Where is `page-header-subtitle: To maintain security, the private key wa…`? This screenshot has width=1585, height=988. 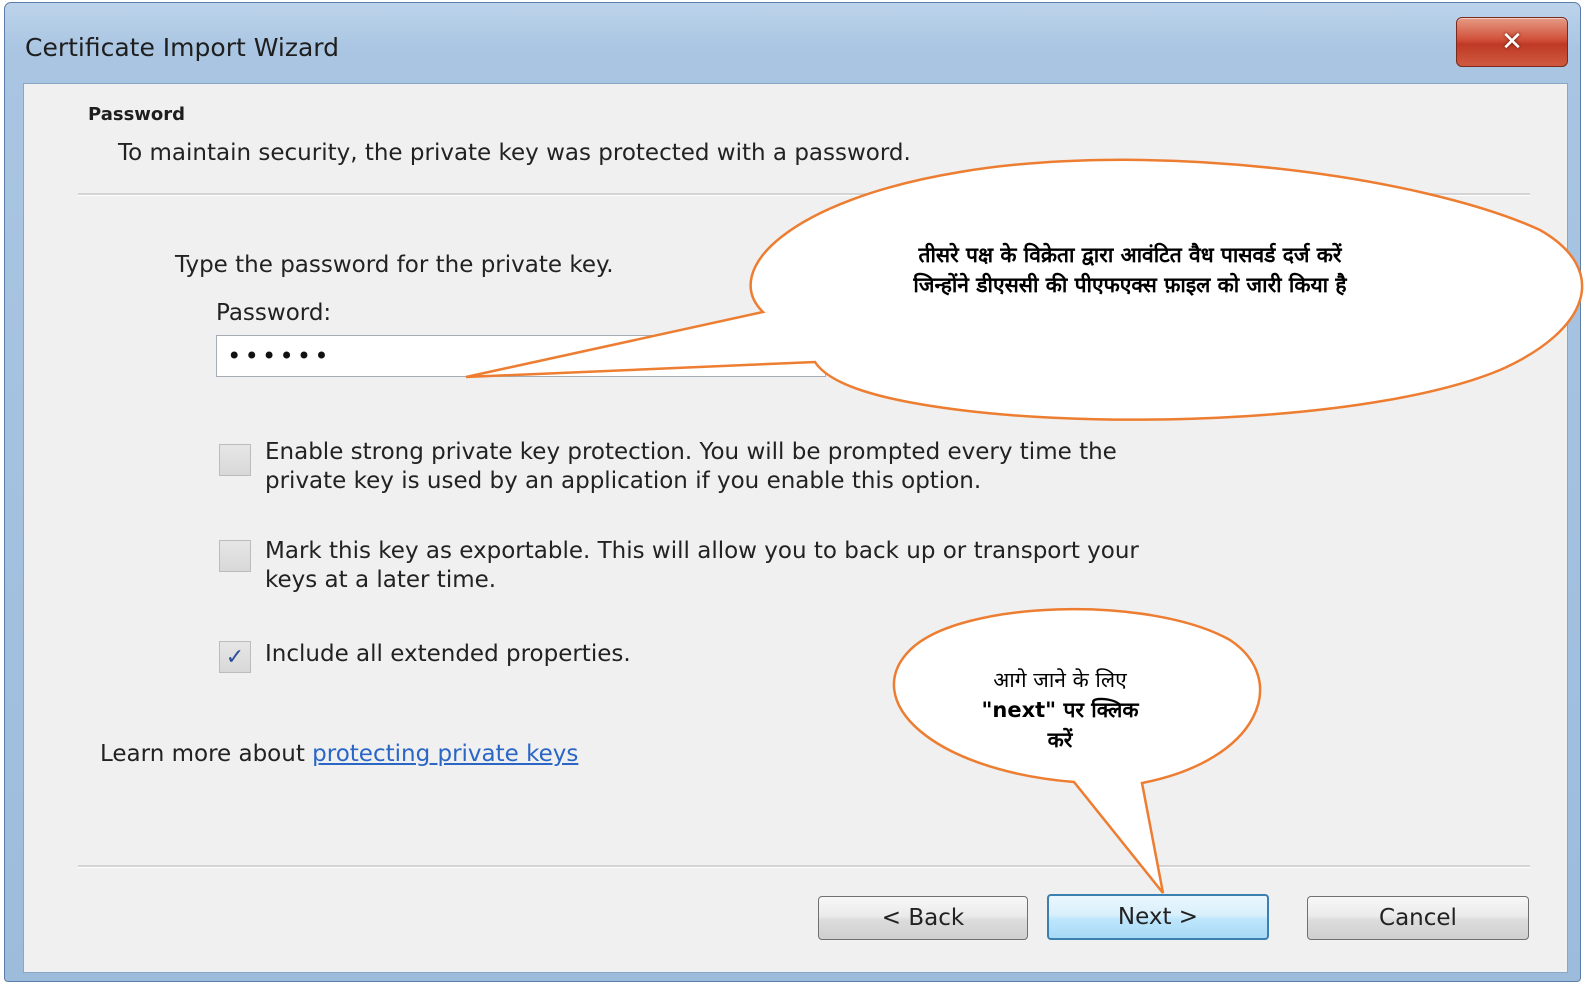 page-header-subtitle: To maintain security, the private key wa… is located at coordinates (514, 153).